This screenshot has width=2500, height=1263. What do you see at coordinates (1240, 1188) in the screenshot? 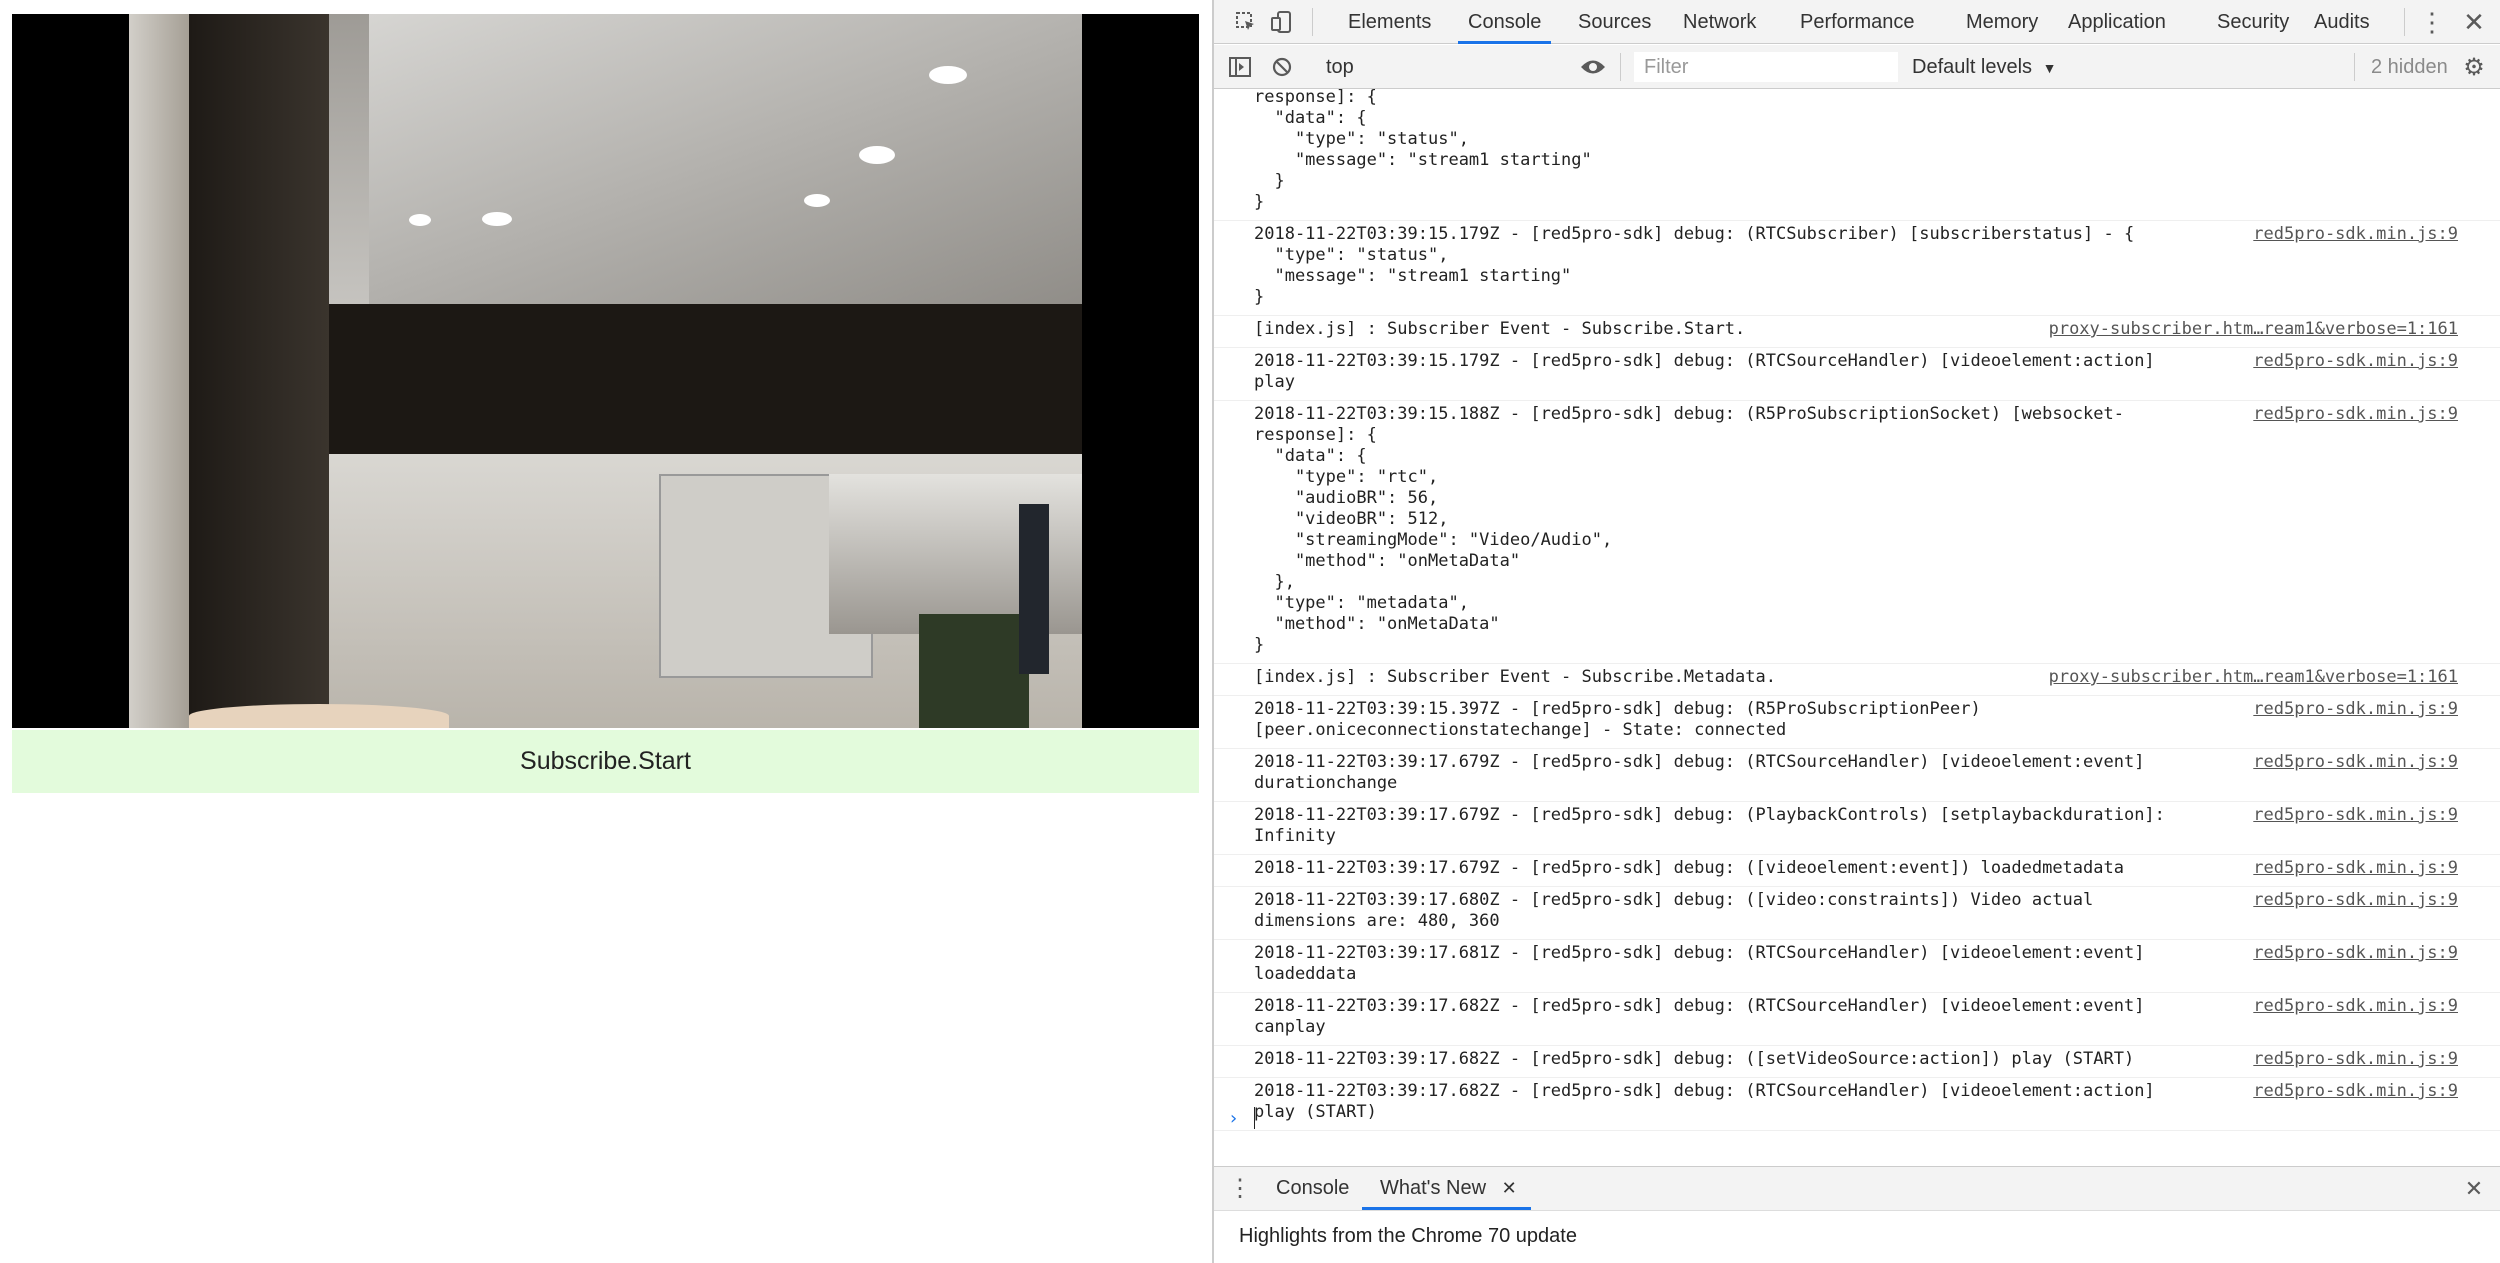
I see `drawer-menu-icon: ⋮` at bounding box center [1240, 1188].